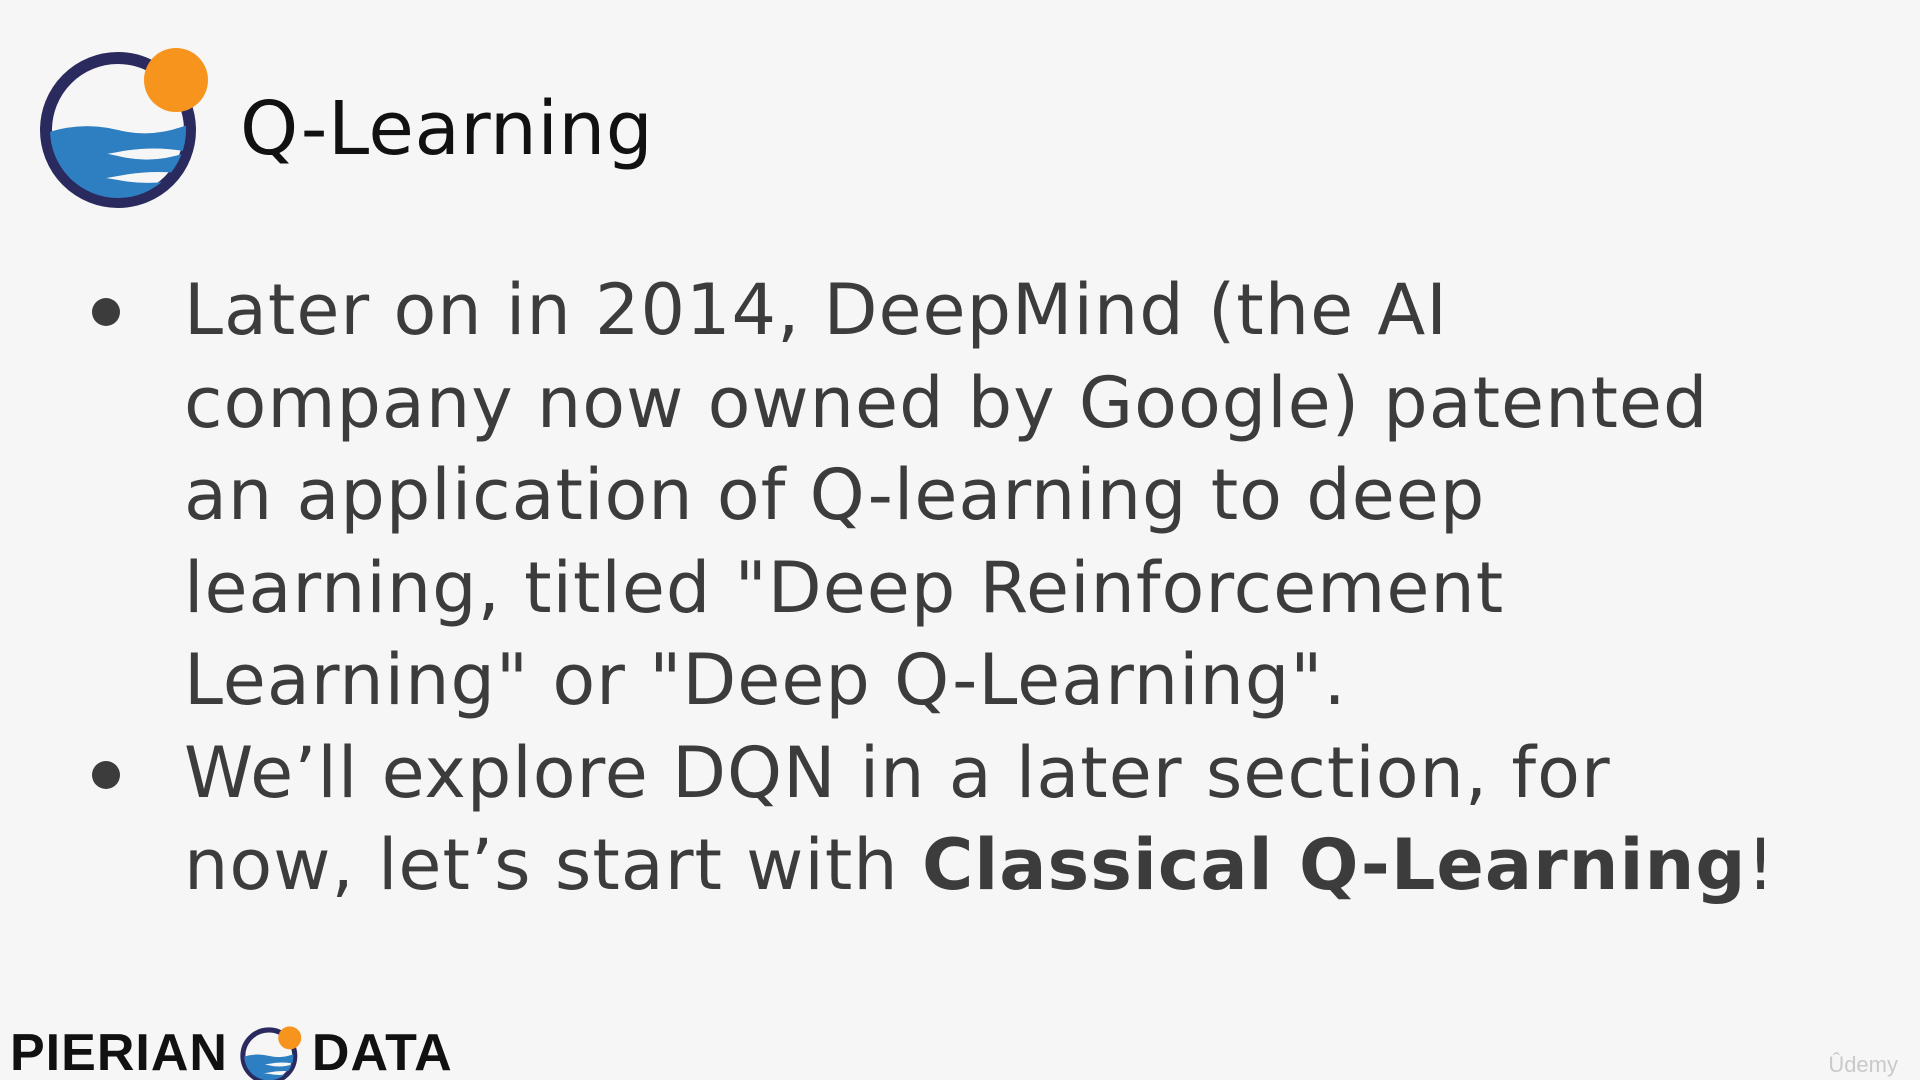 The height and width of the screenshot is (1080, 1920). What do you see at coordinates (447, 129) in the screenshot?
I see `slide-title: Q-Learning` at bounding box center [447, 129].